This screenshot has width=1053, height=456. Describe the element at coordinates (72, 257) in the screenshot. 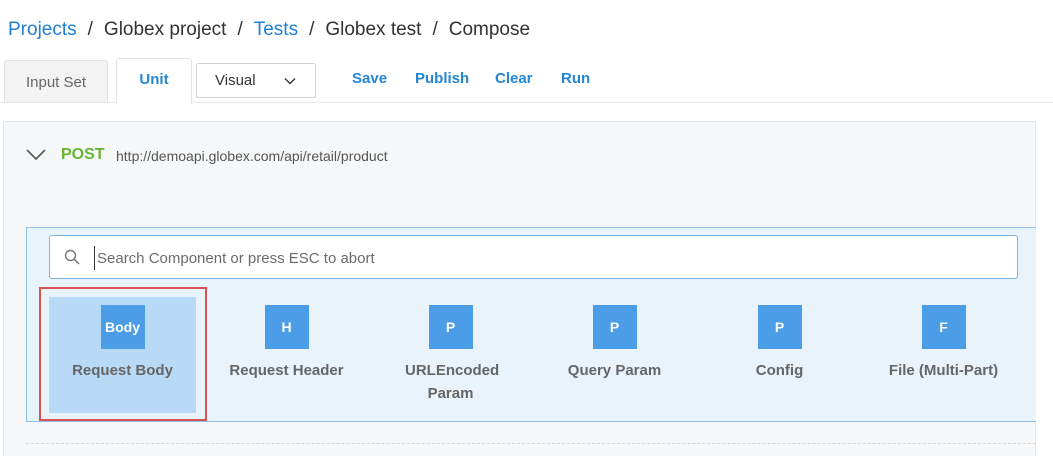

I see `search-icon` at that location.